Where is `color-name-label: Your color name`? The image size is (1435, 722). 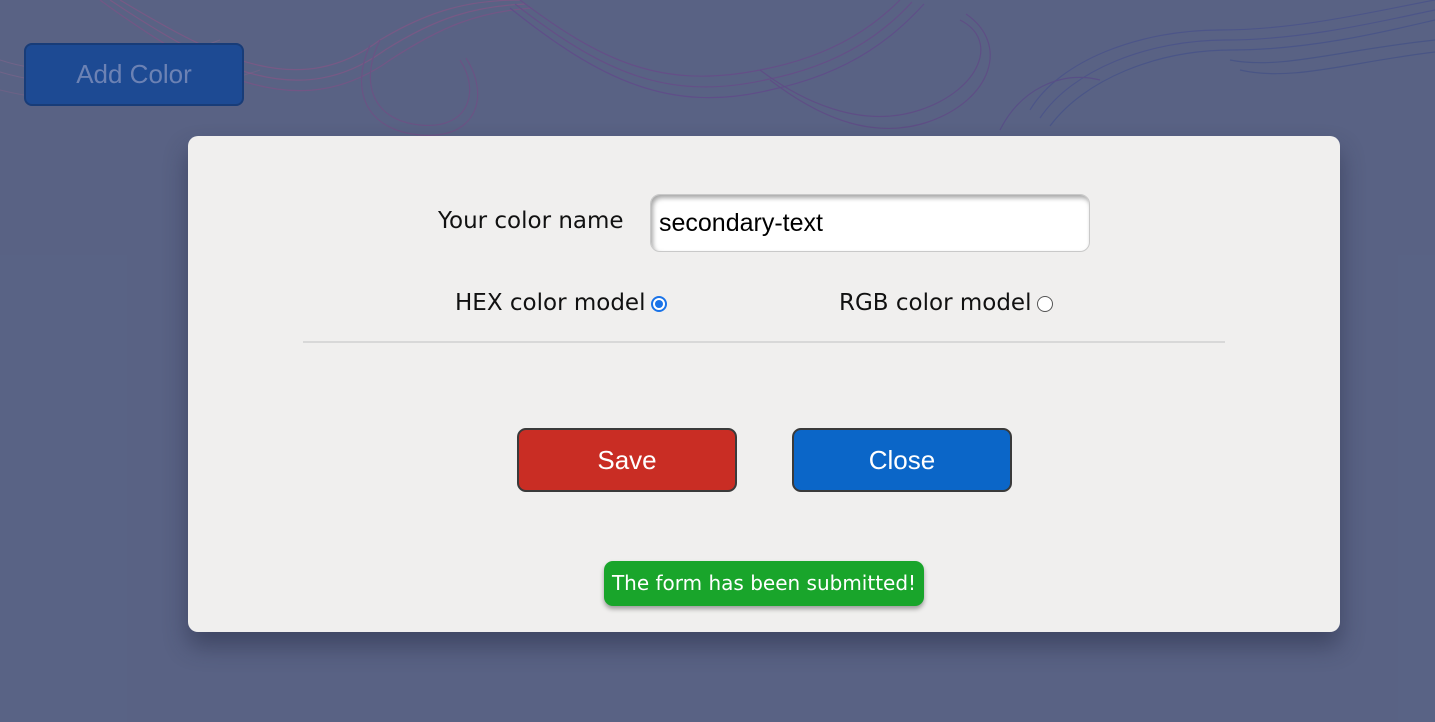 color-name-label: Your color name is located at coordinates (531, 221).